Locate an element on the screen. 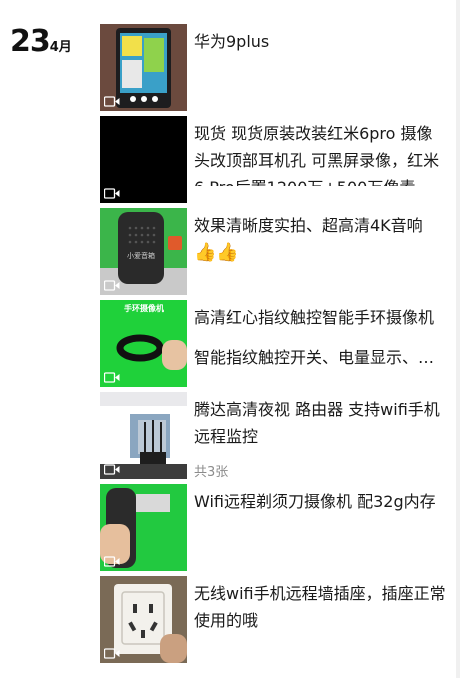 The image size is (460, 678). date-label: 234月 is located at coordinates (41, 41).